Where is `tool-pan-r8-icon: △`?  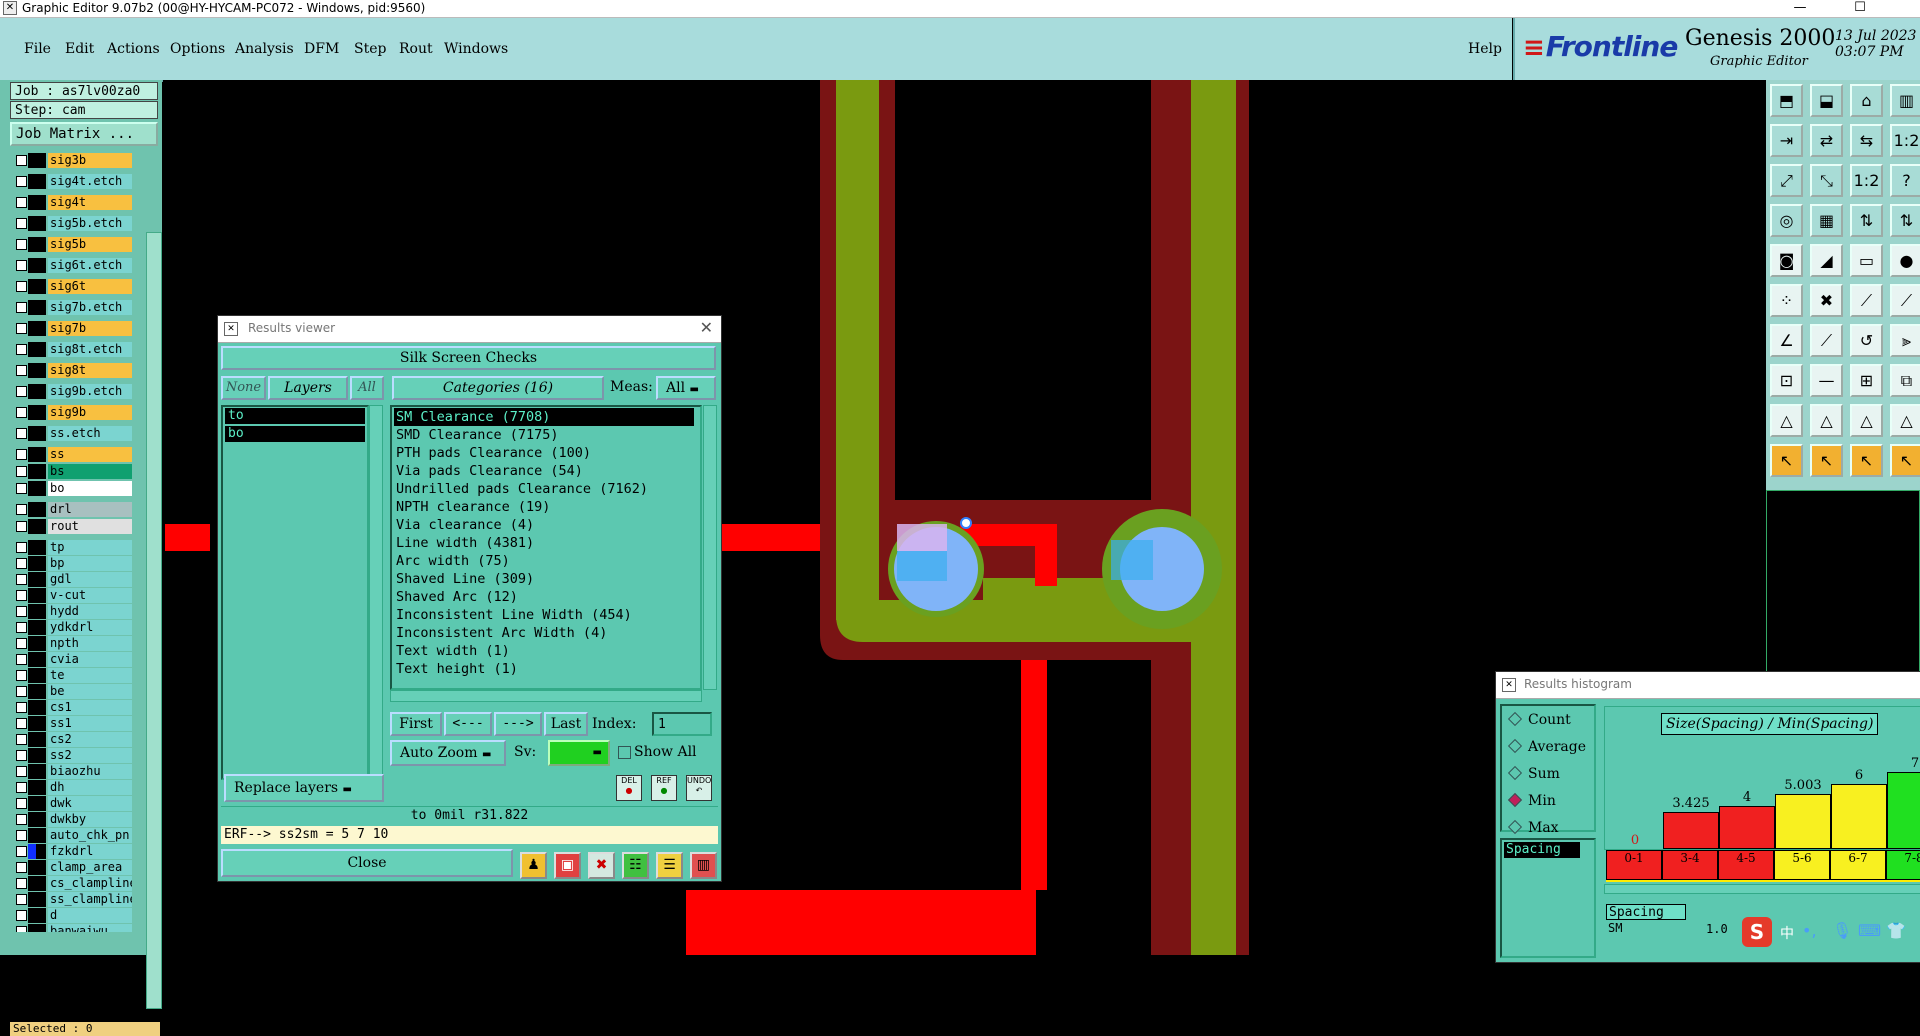 tool-pan-r8-icon: △ is located at coordinates (1866, 420).